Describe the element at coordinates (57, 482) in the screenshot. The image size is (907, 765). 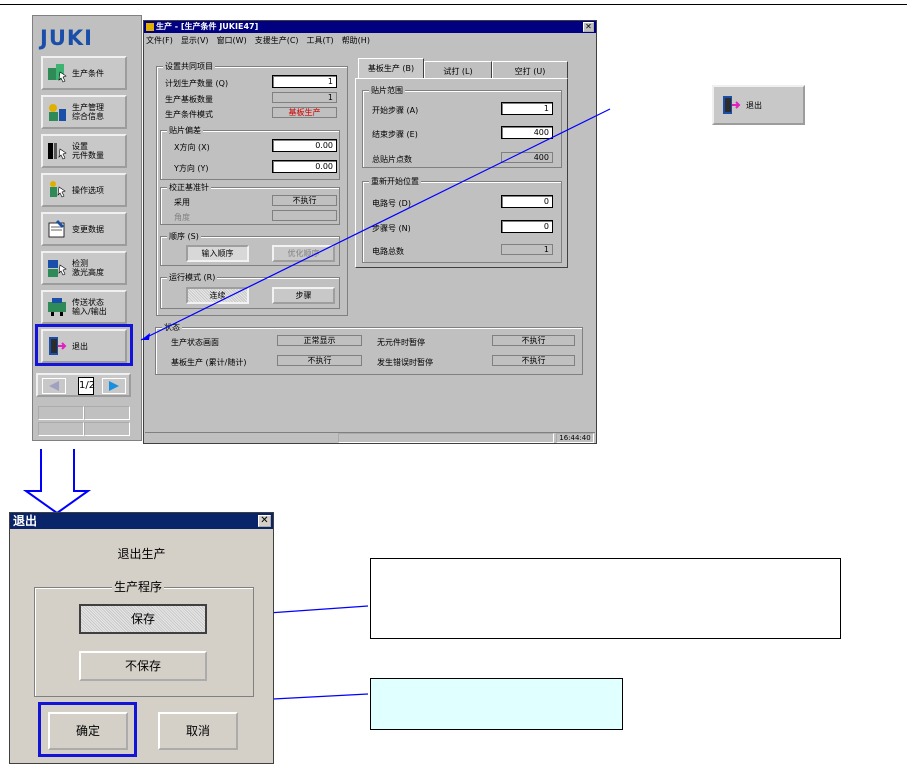
I see `down-arrow` at that location.